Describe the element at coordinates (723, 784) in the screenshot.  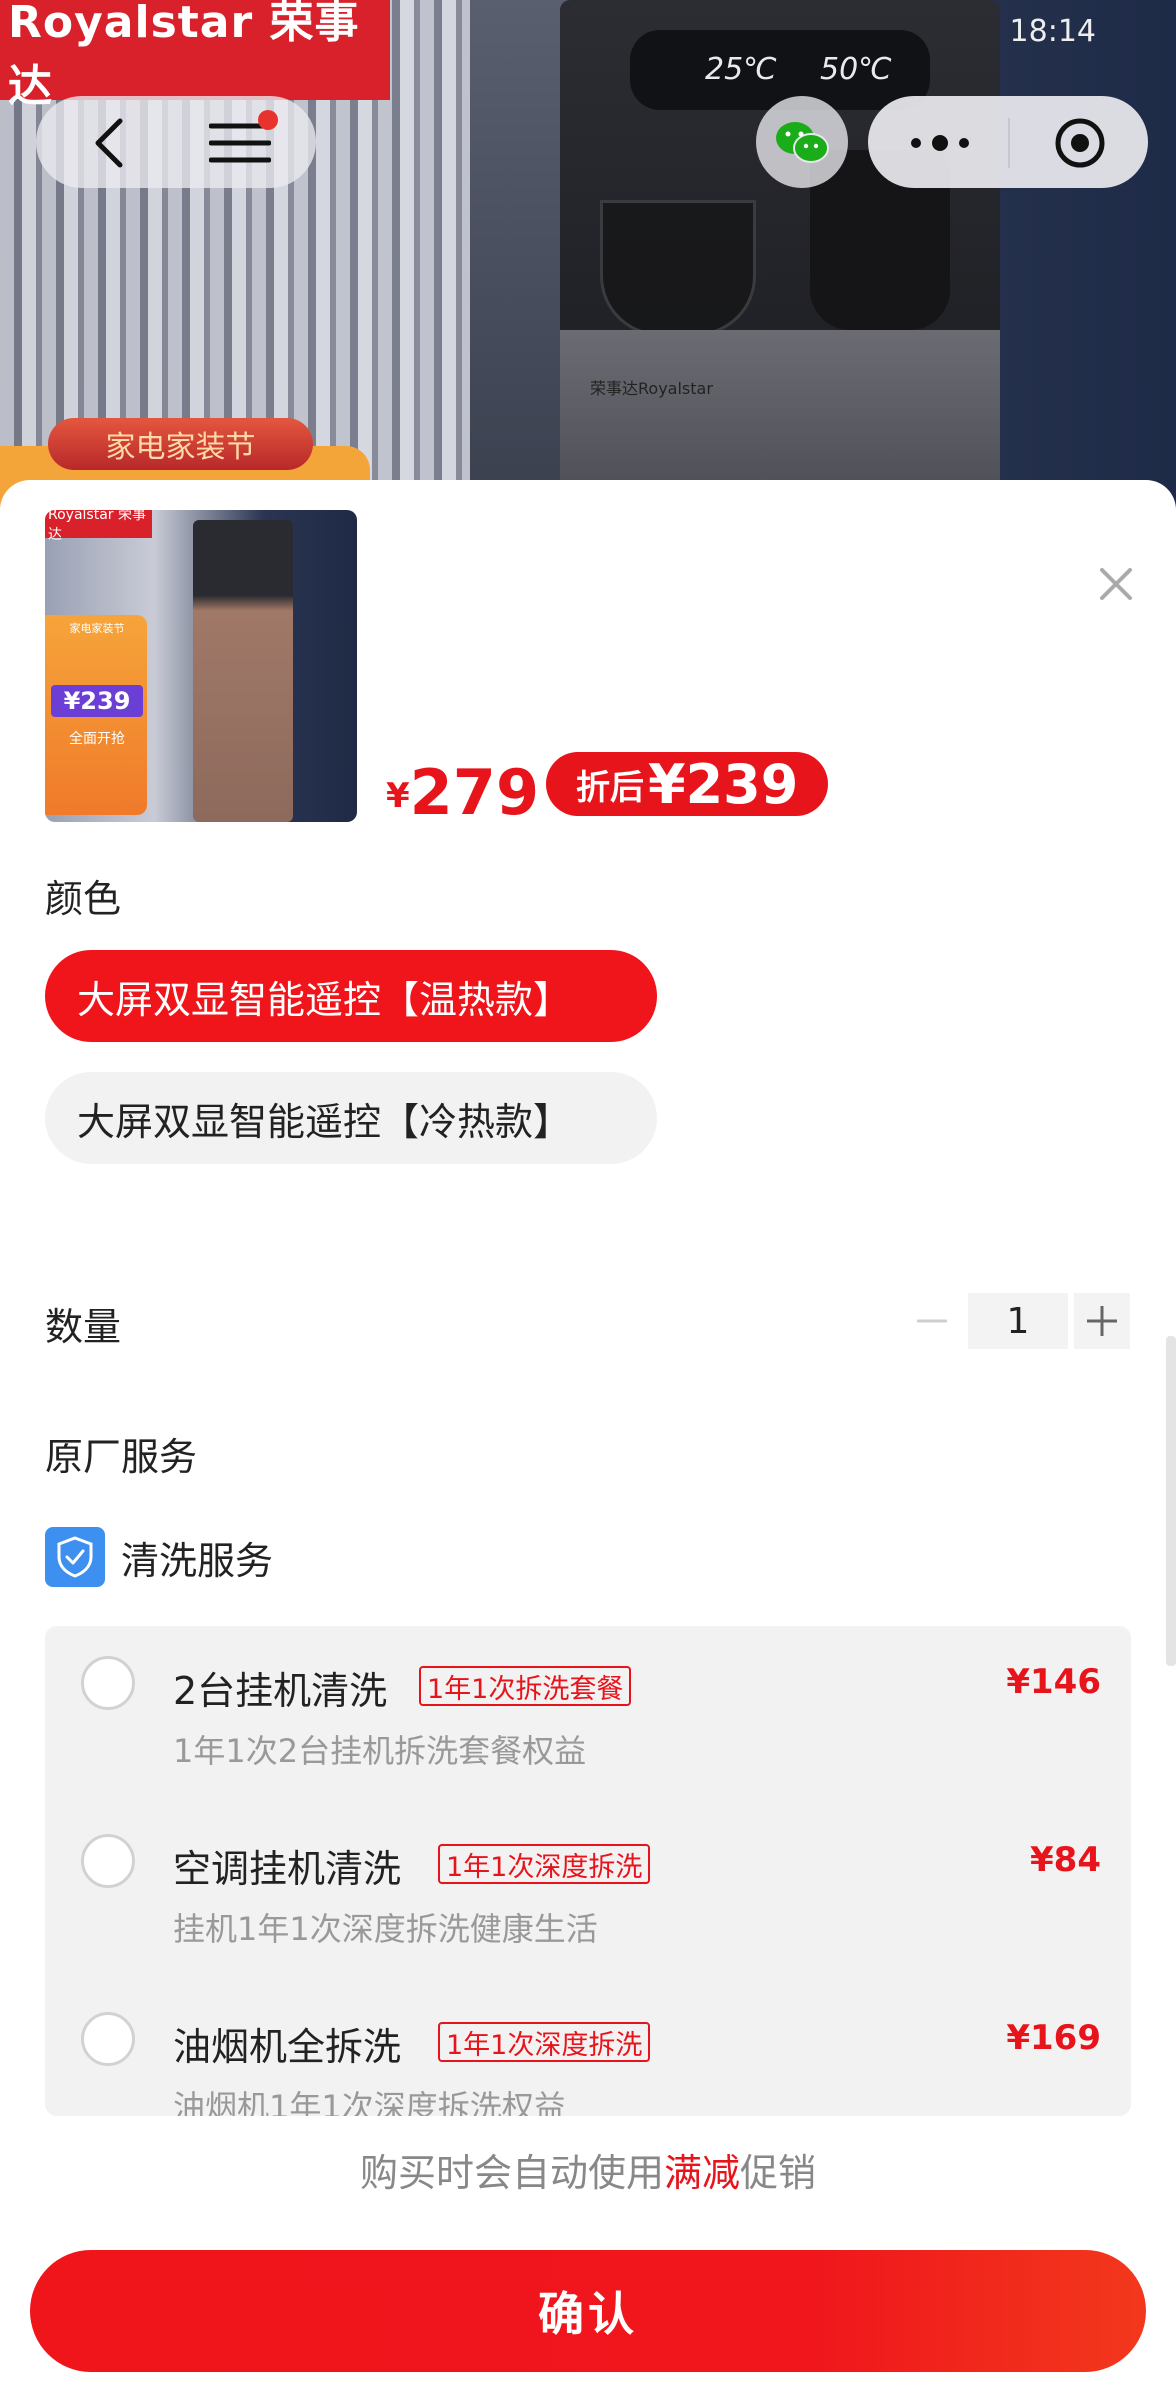
I see `discount-price: ¥239` at that location.